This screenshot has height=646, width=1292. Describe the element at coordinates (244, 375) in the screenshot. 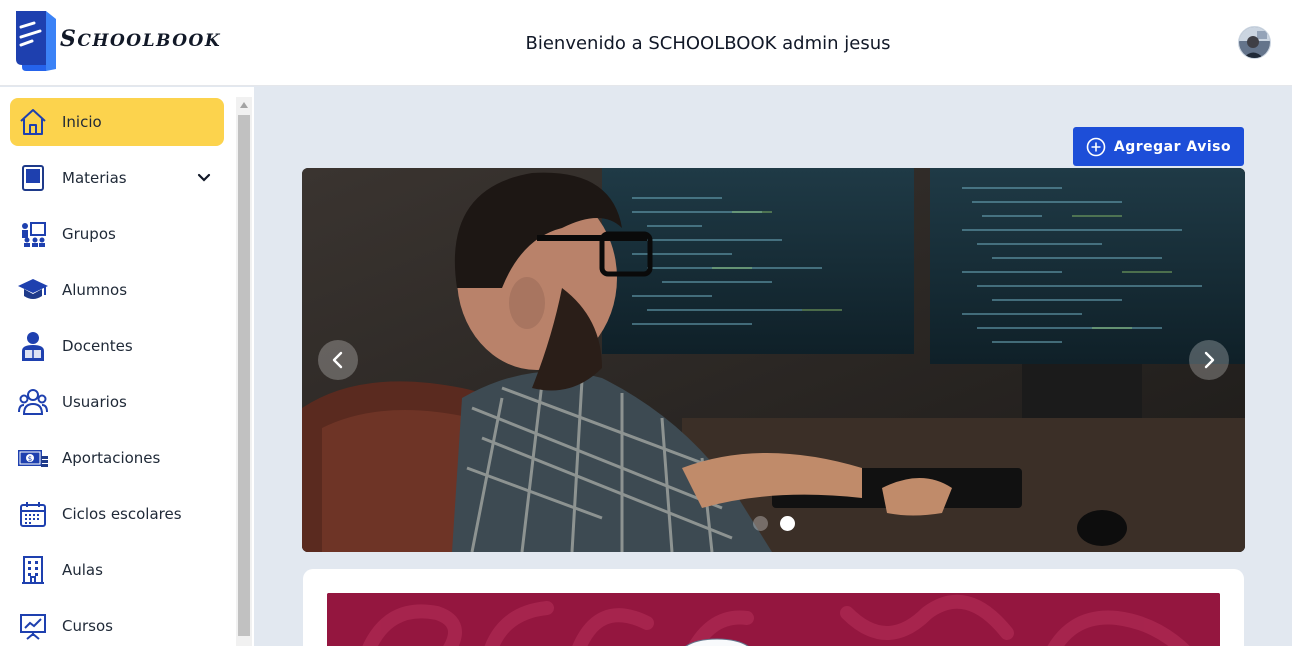

I see `scrollbar-thumb` at that location.